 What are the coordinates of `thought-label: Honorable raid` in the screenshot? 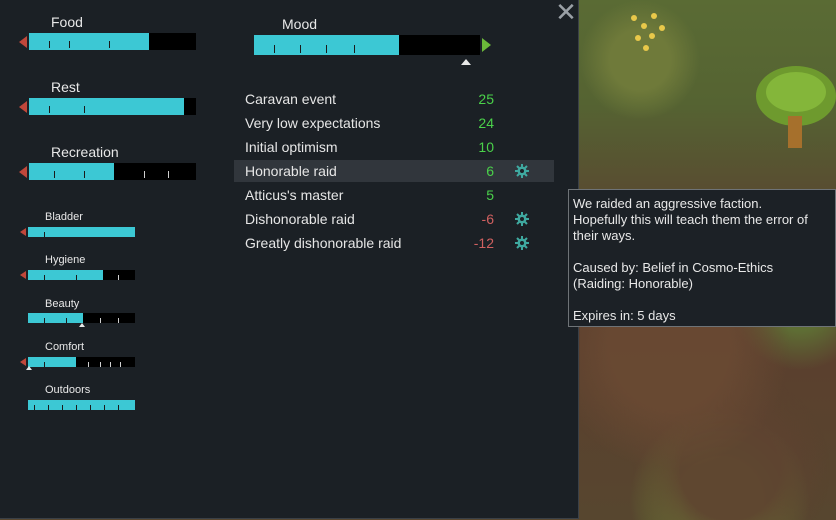 It's located at (291, 171).